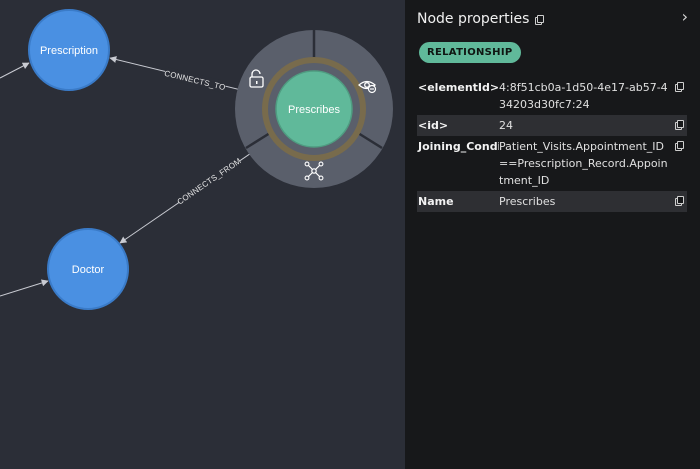 The height and width of the screenshot is (469, 700). What do you see at coordinates (470, 52) in the screenshot?
I see `relationship-badge: RELATIONSHIP` at bounding box center [470, 52].